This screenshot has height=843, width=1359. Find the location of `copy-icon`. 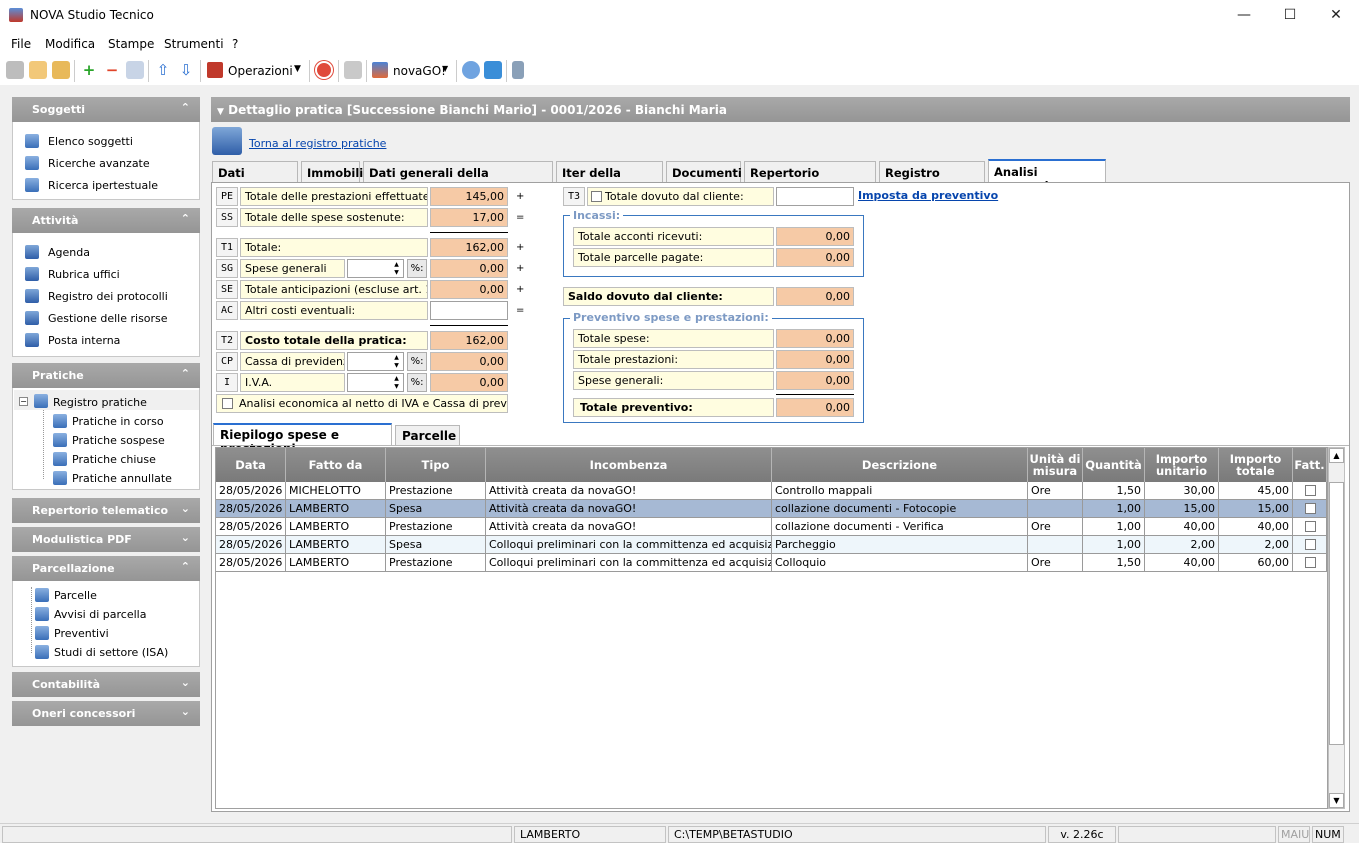

copy-icon is located at coordinates (38, 70).